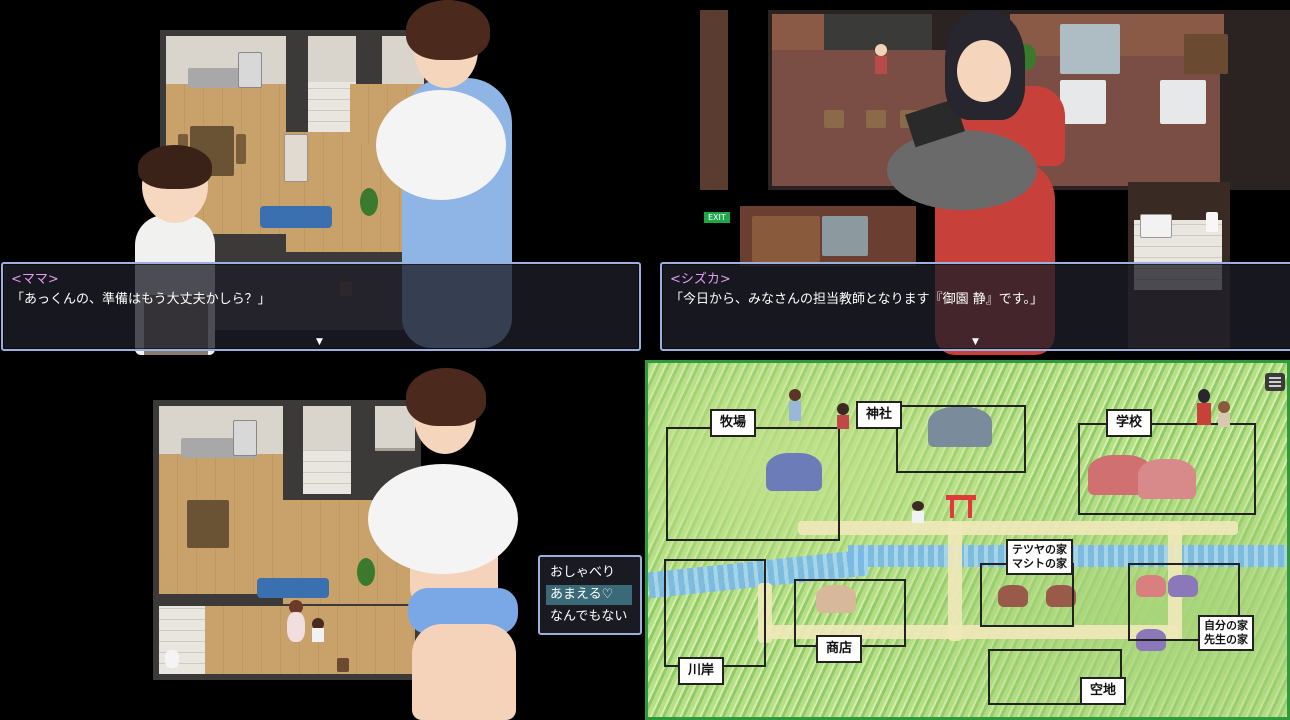  What do you see at coordinates (208, 524) in the screenshot?
I see `dining-table` at bounding box center [208, 524].